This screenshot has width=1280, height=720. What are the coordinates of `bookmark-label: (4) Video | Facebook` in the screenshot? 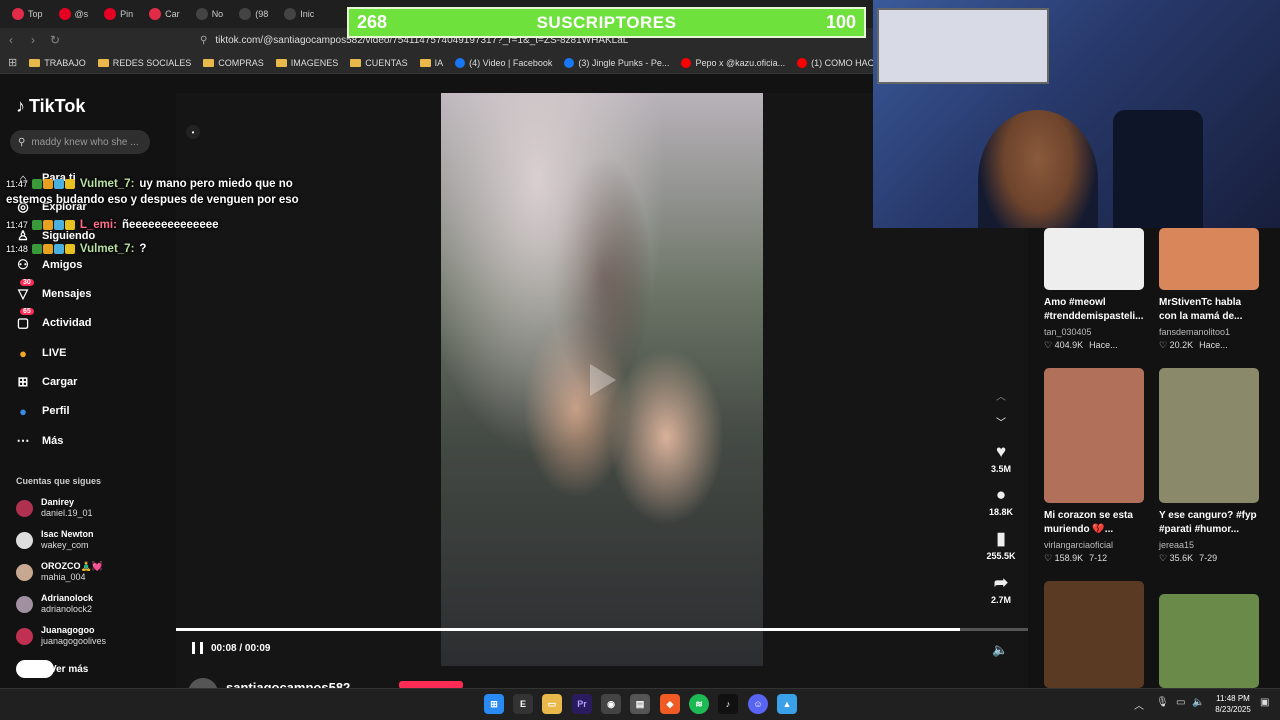 It's located at (511, 62).